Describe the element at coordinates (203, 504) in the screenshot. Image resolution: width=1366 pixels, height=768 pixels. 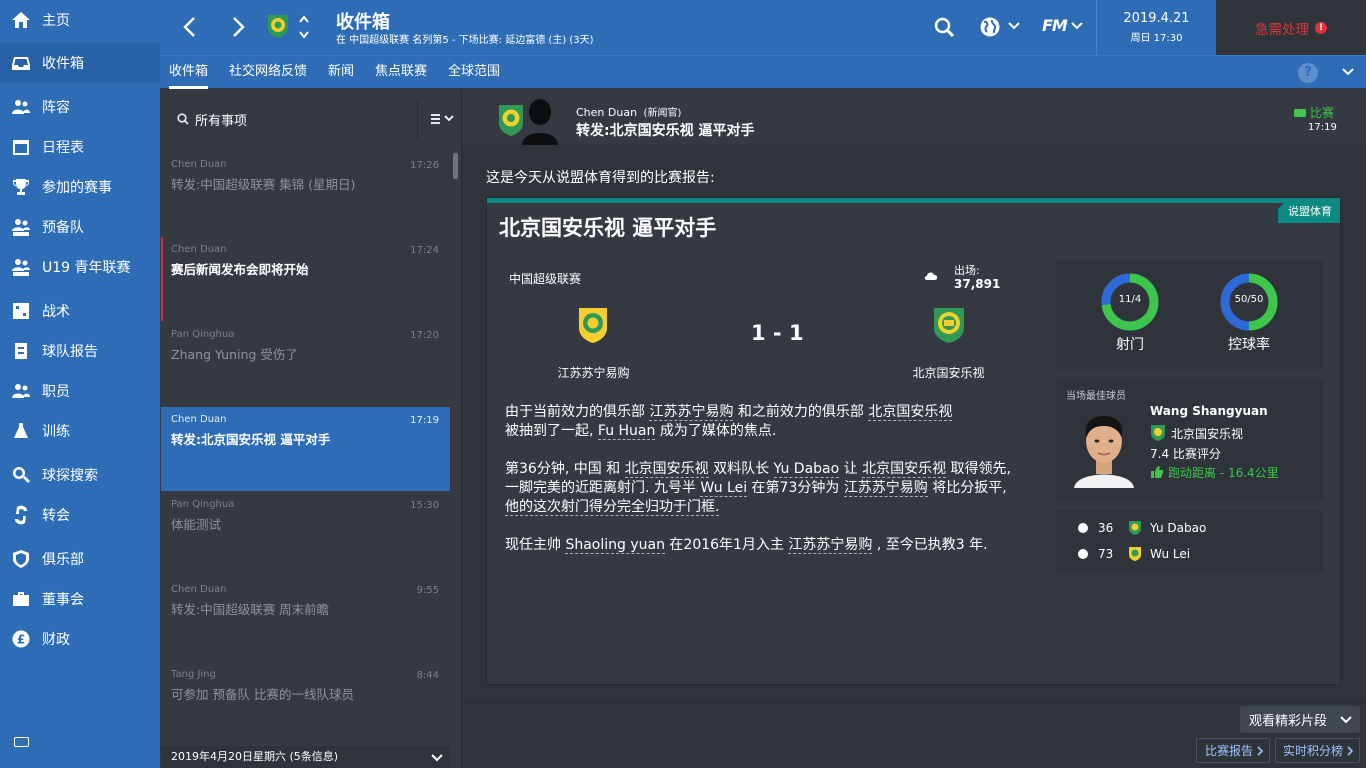
I see `message-sender: Pan Qinghua` at that location.